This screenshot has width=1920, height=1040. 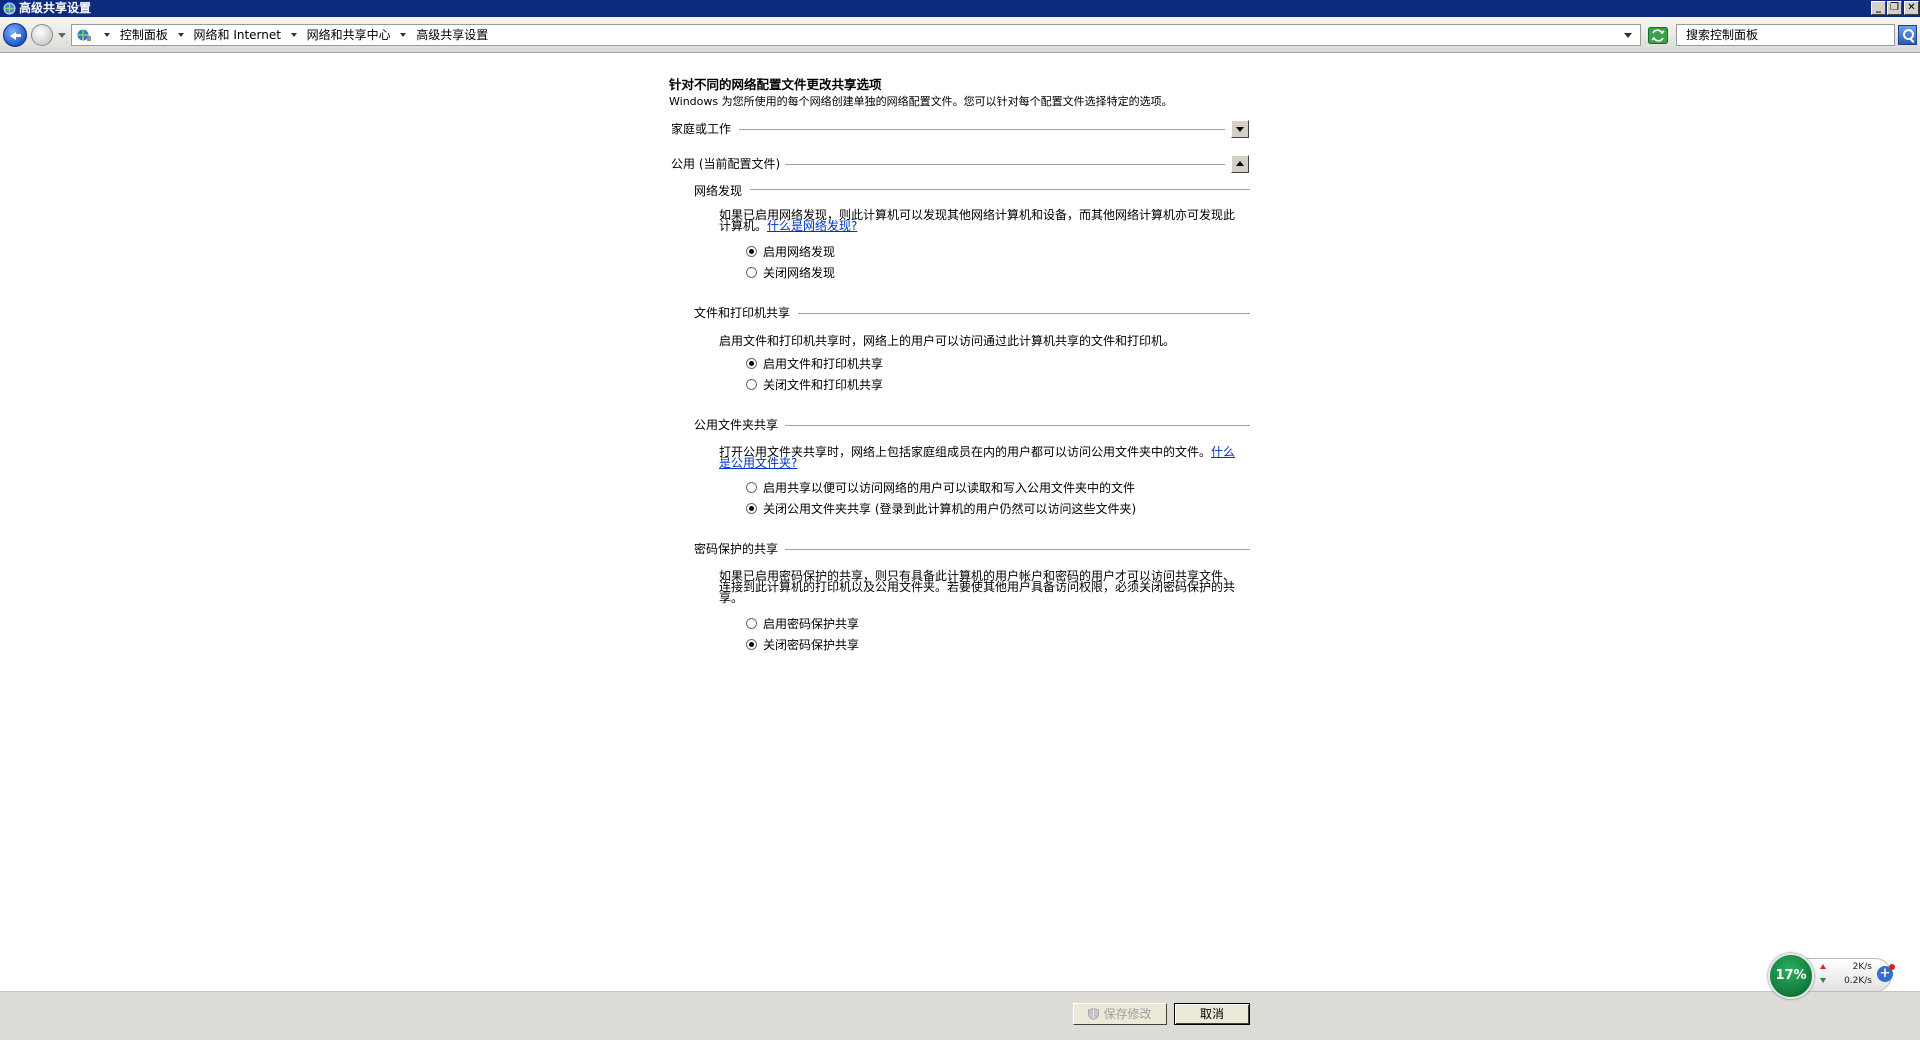 What do you see at coordinates (1823, 966) in the screenshot?
I see `upload-arrow-icon` at bounding box center [1823, 966].